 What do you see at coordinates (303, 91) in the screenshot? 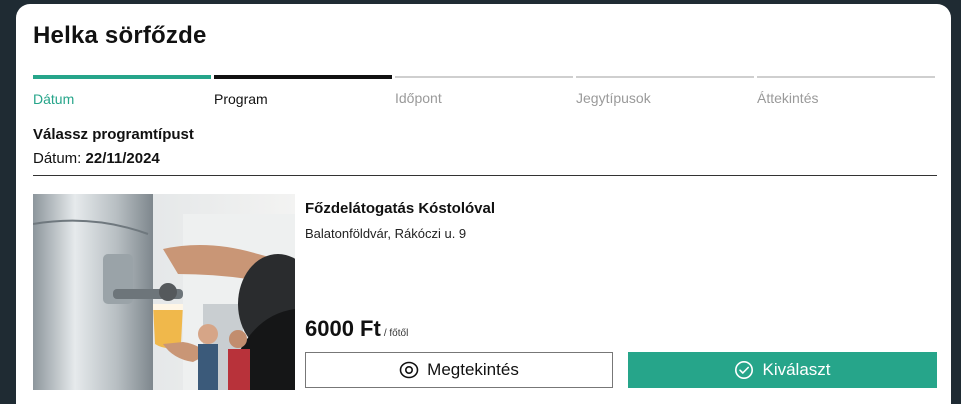
I see `step-program: Program` at bounding box center [303, 91].